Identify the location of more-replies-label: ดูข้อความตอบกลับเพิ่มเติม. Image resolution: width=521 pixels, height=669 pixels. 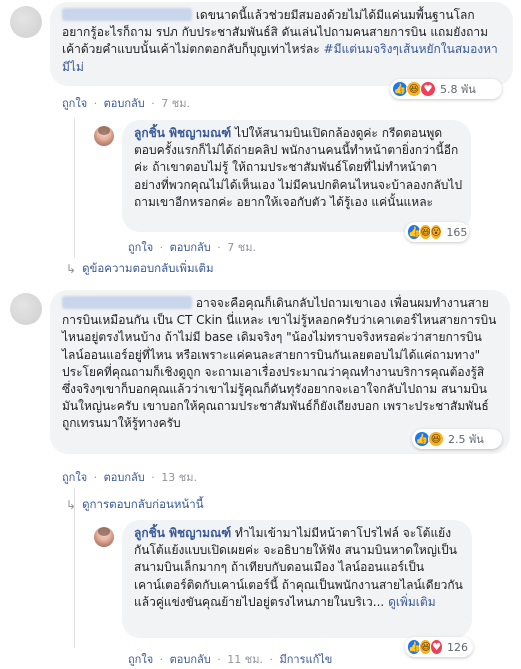
(147, 269).